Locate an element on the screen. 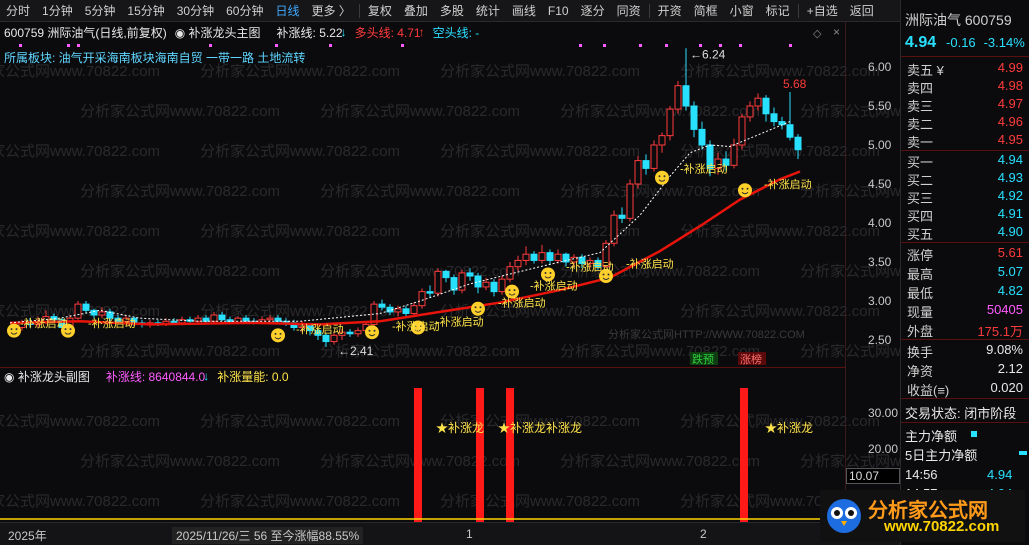  toolbar-item-18: 小窗 is located at coordinates (742, 11).